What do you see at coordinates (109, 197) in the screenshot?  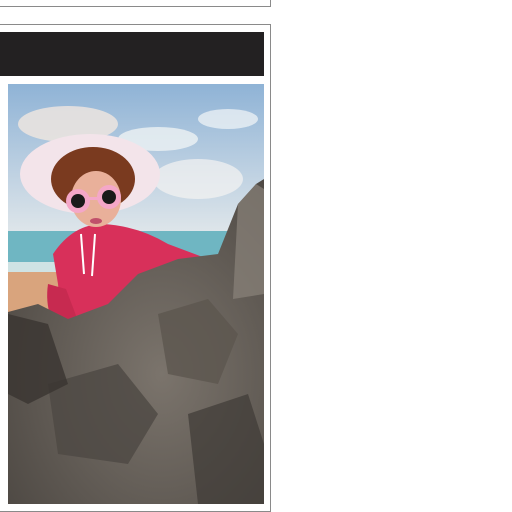 I see `sunglasses-right-lens` at bounding box center [109, 197].